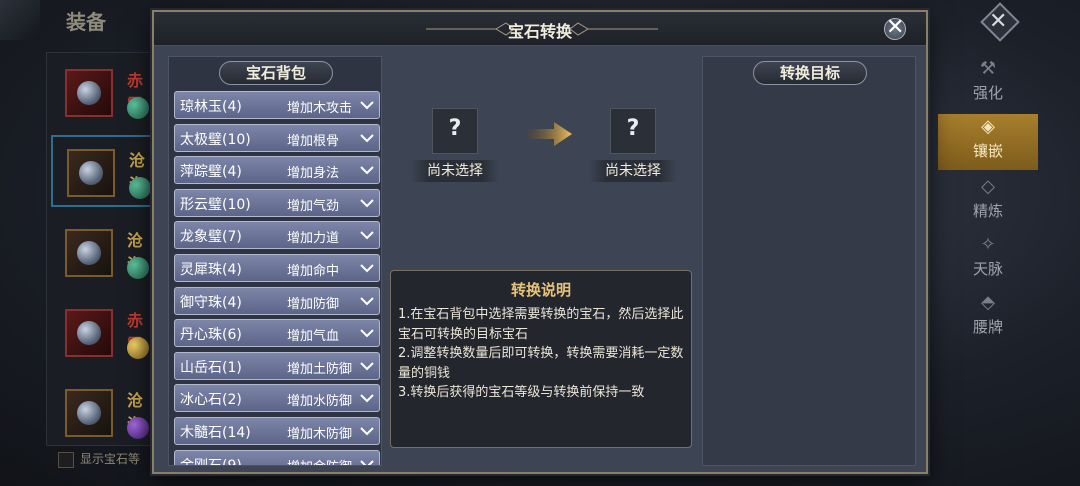 This screenshot has width=1080, height=486. What do you see at coordinates (320, 402) in the screenshot?
I see `gem-effect: 增加水防御` at bounding box center [320, 402].